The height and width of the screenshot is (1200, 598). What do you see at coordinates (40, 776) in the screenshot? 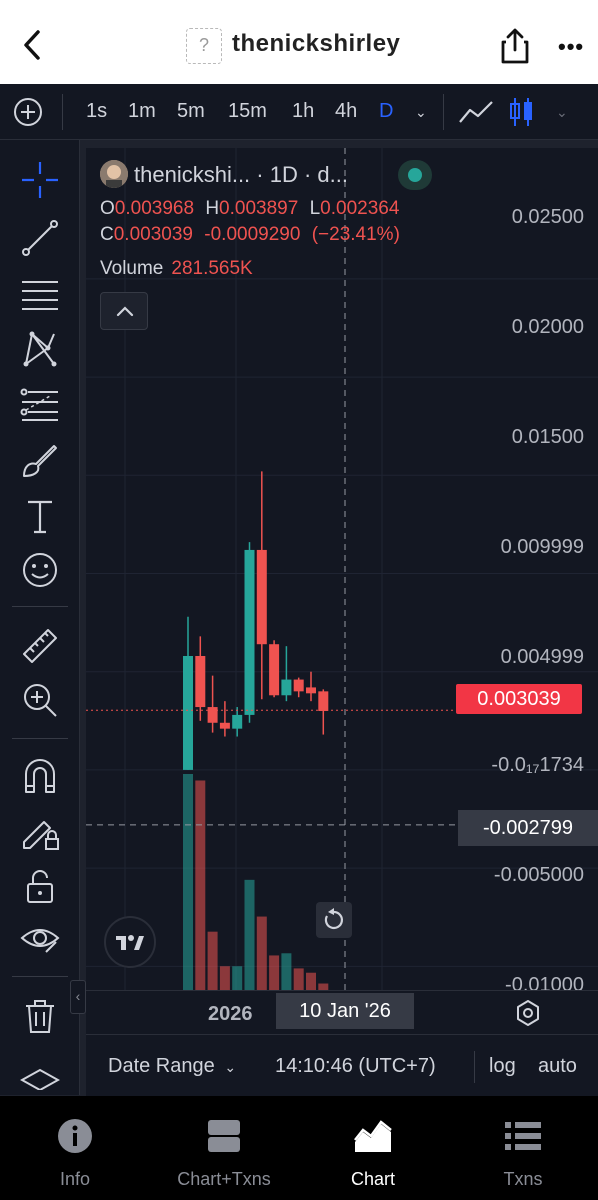
I see `magnet-icon` at bounding box center [40, 776].